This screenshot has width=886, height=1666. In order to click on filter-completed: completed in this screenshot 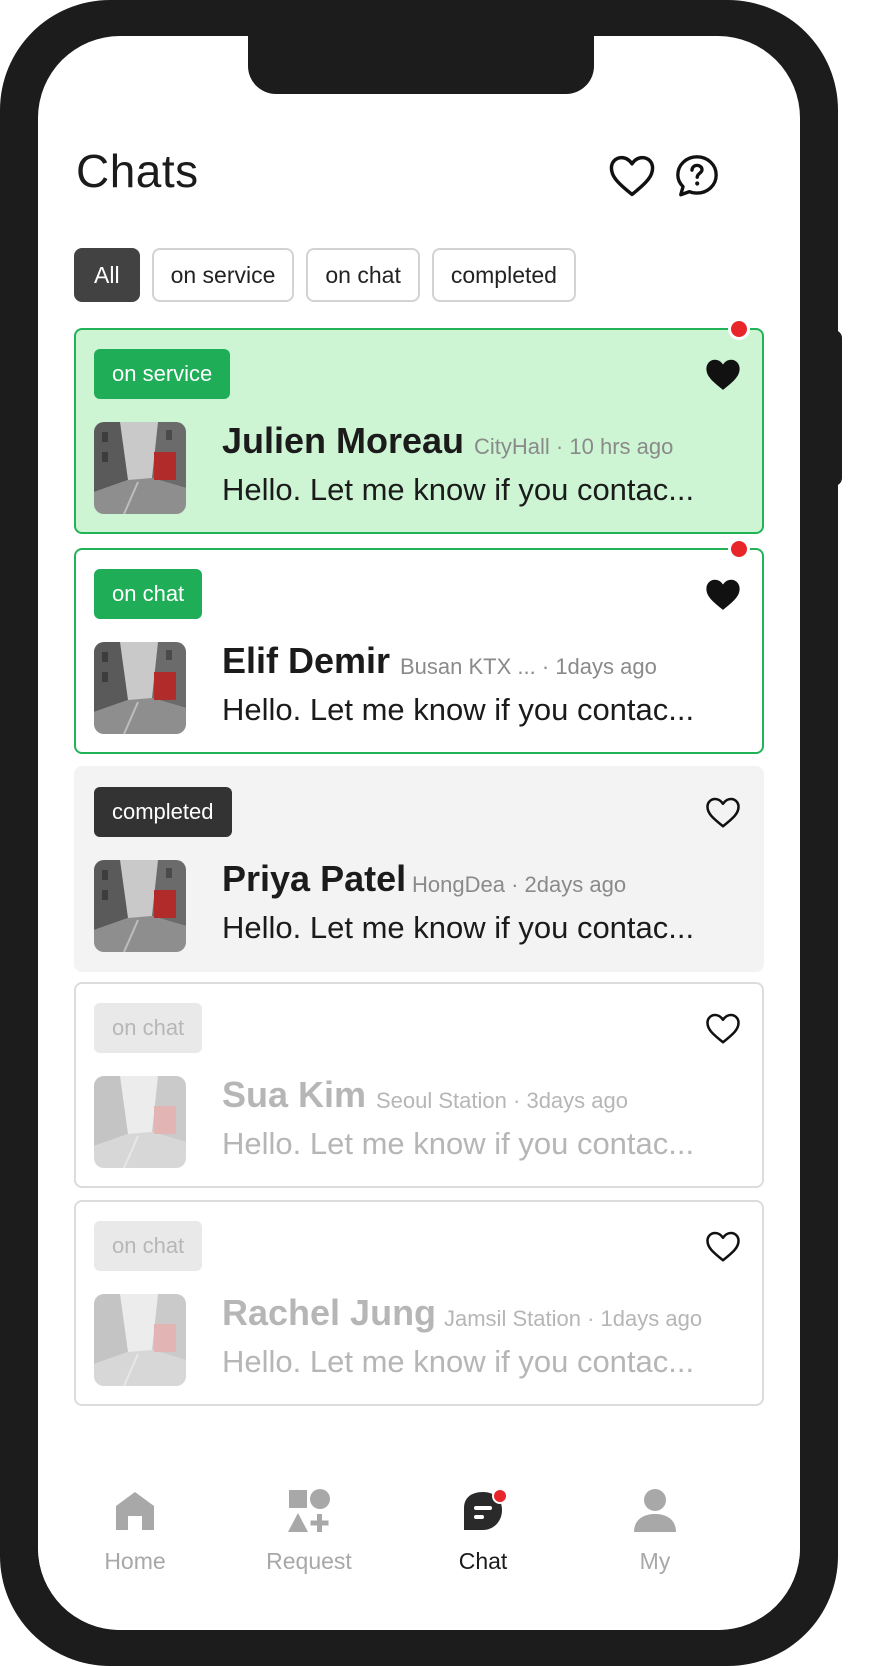, I will do `click(503, 275)`.